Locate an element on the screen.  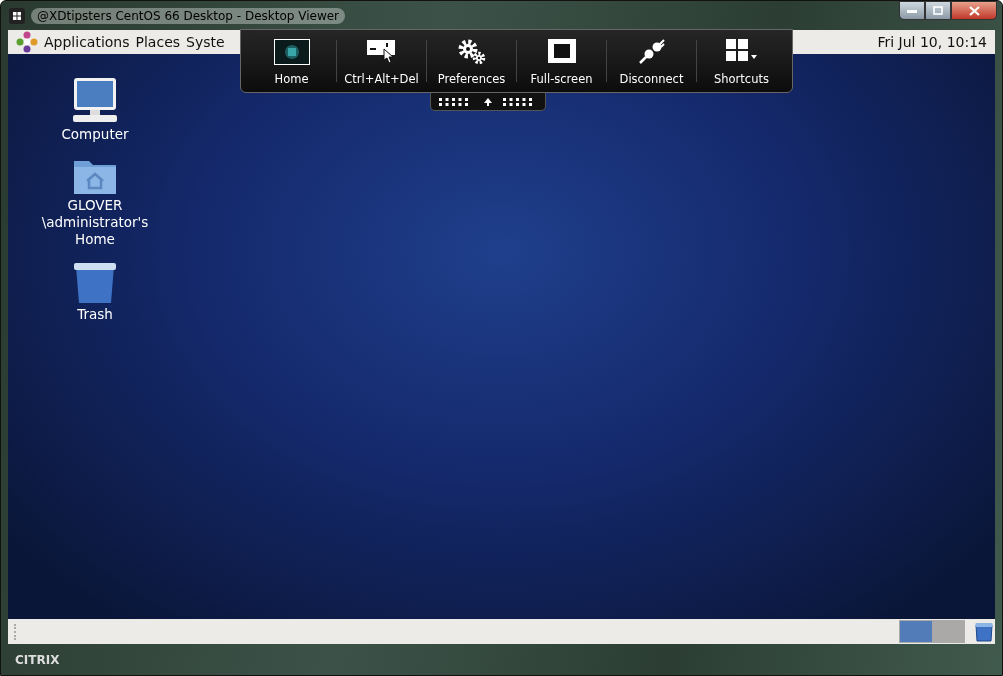
gears-icon is located at coordinates (471, 52).